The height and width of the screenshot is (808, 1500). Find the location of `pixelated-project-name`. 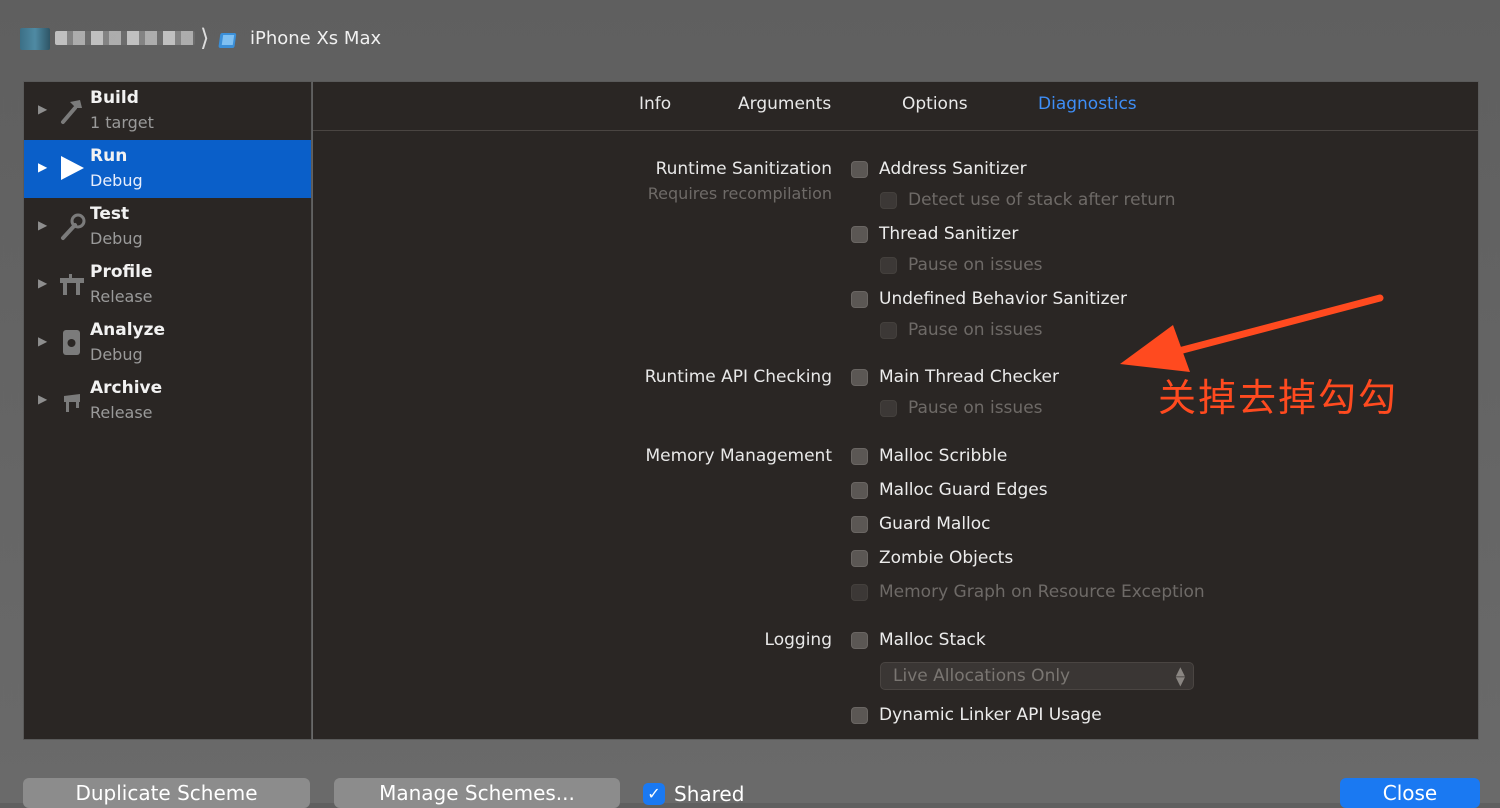

pixelated-project-name is located at coordinates (35, 39).